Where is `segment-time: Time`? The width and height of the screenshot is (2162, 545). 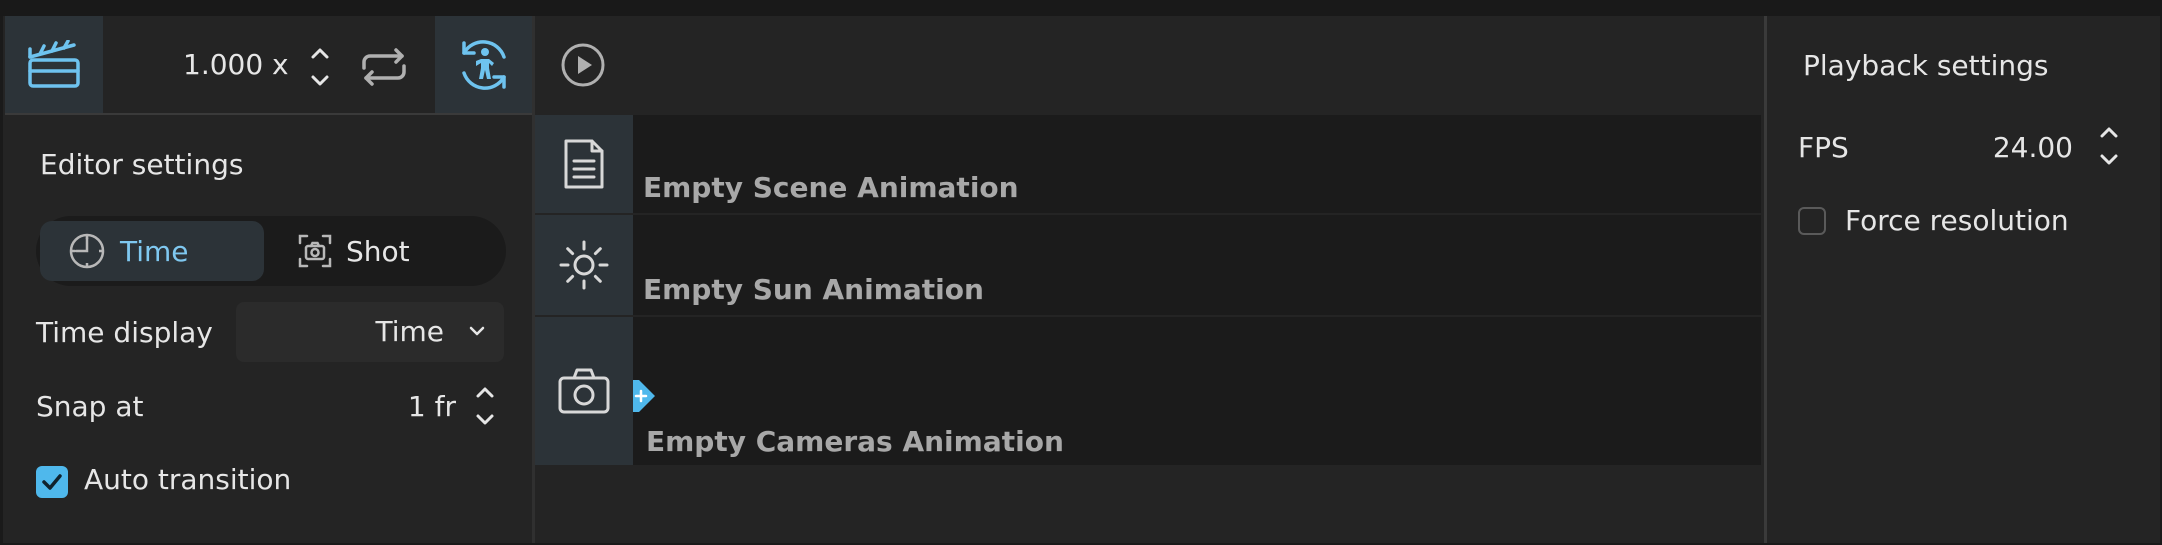 segment-time: Time is located at coordinates (152, 251).